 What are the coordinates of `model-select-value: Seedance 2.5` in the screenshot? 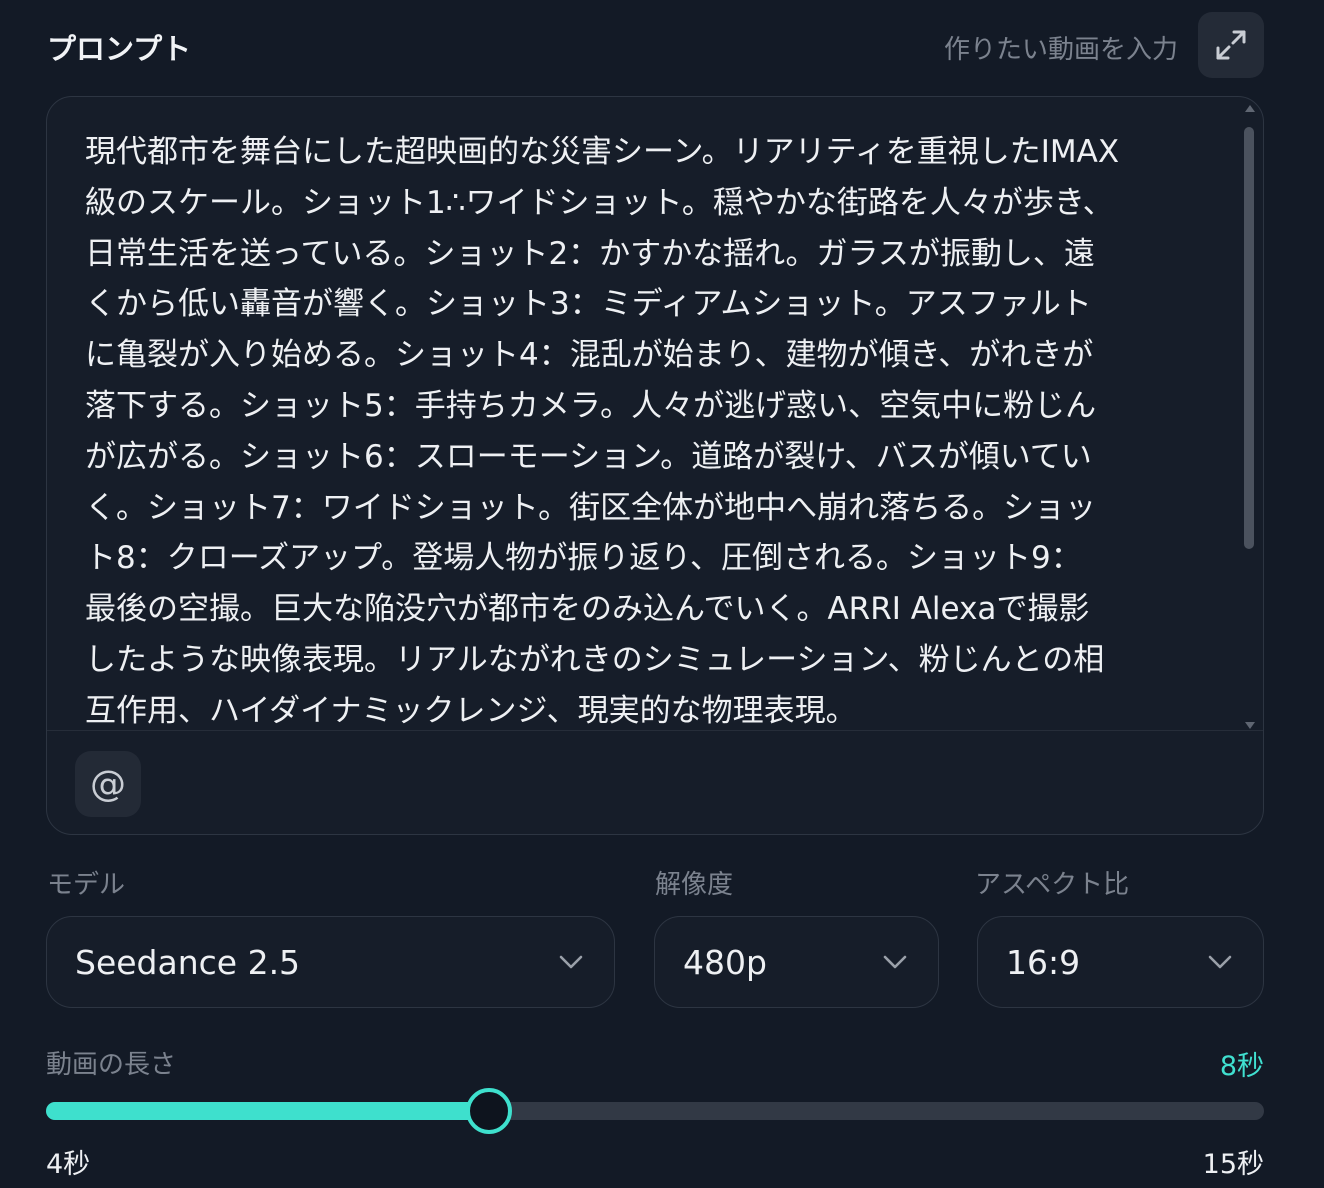 It's located at (188, 962).